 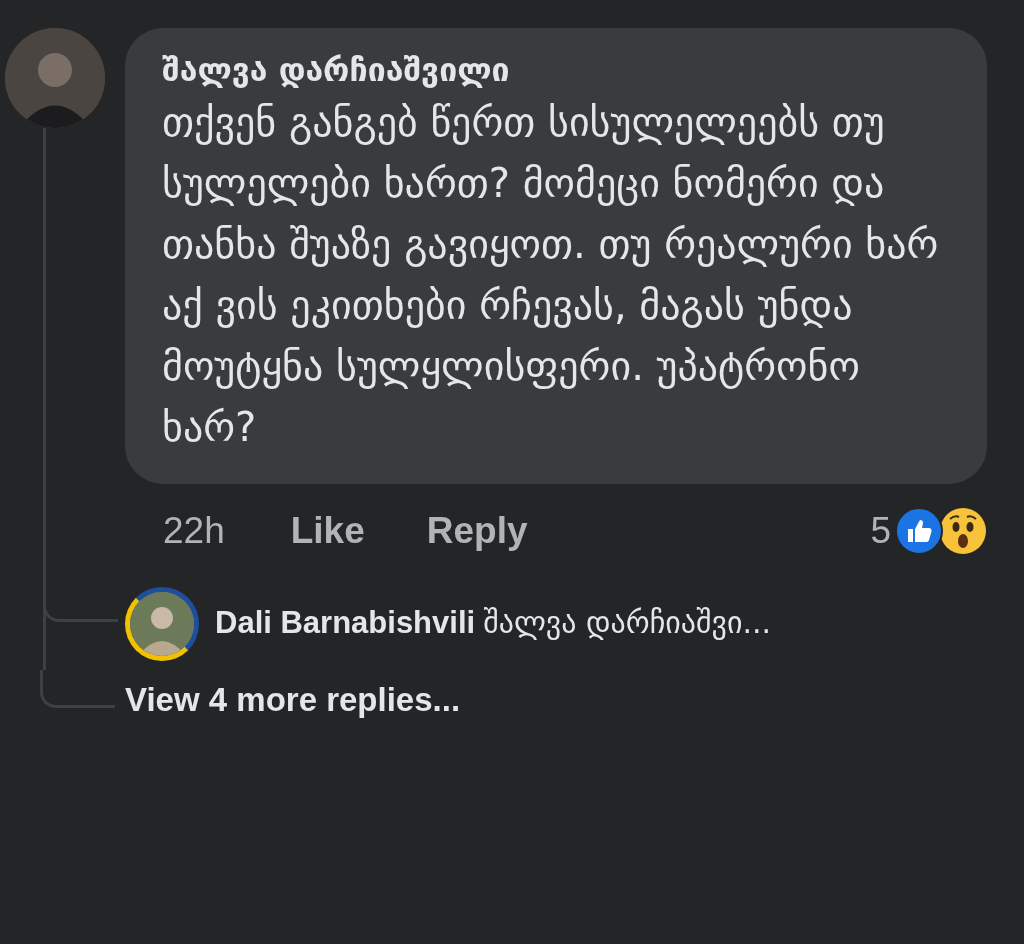 I want to click on commenter-name: შალვა დარჩიაშვილი, so click(x=559, y=71).